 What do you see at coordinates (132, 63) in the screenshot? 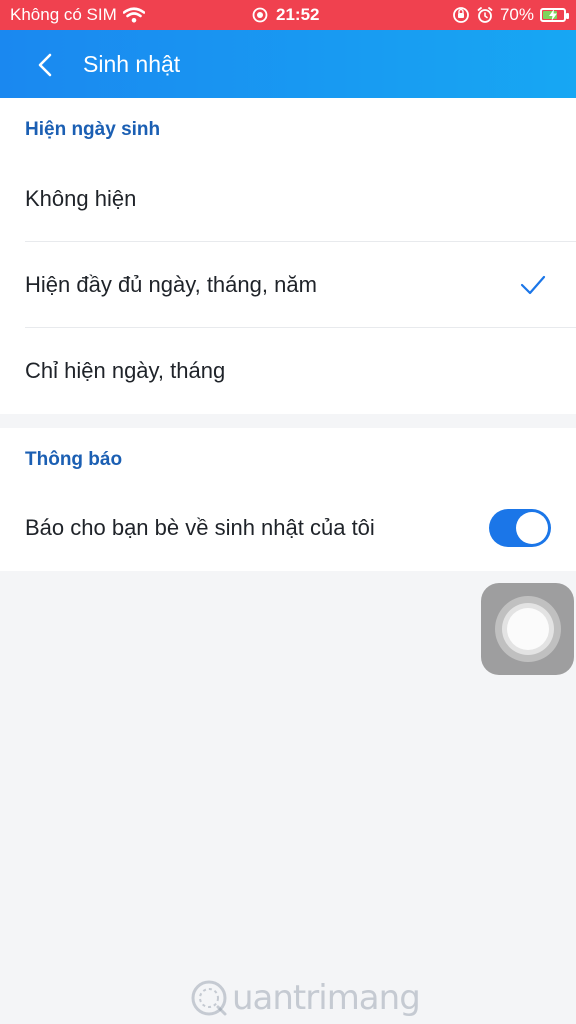
I see `page-title: Sinh nhật` at bounding box center [132, 63].